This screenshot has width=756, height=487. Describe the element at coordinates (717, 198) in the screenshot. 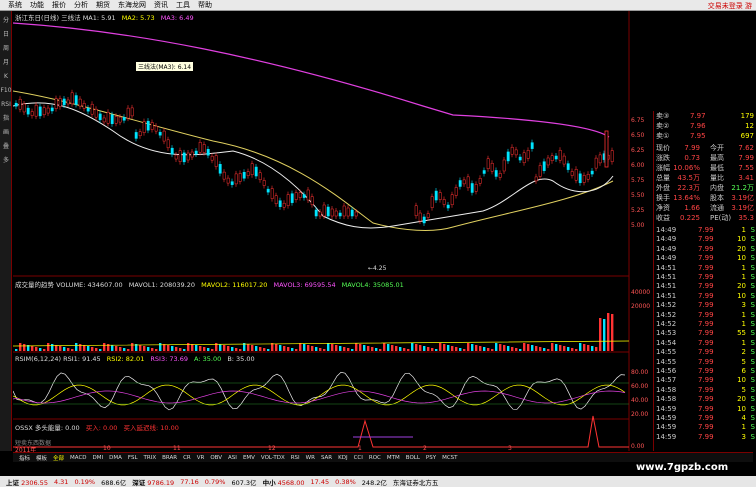

I see `stat-label-2: 股本` at that location.